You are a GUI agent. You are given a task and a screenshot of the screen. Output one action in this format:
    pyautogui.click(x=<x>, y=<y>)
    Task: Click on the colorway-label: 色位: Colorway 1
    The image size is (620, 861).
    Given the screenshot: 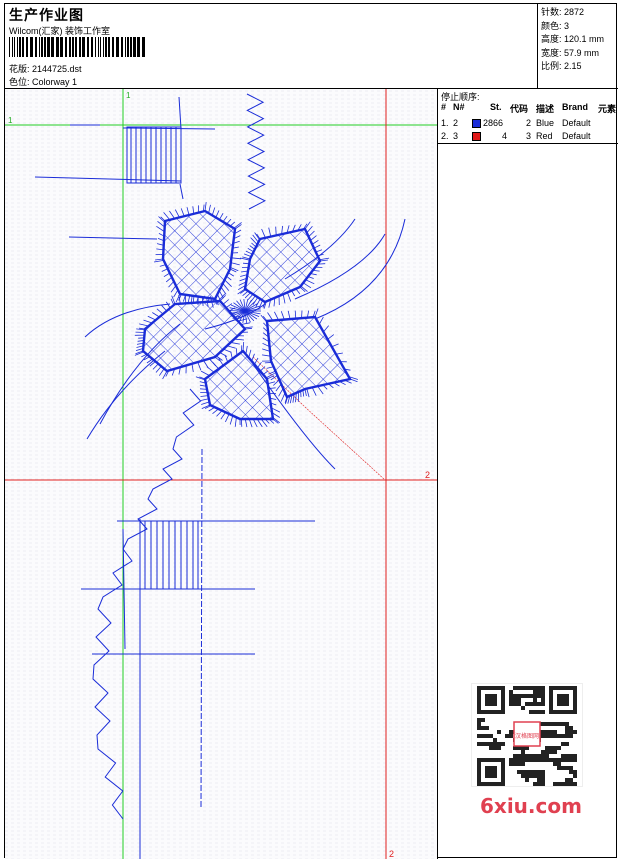 What is the action you would take?
    pyautogui.click(x=43, y=82)
    